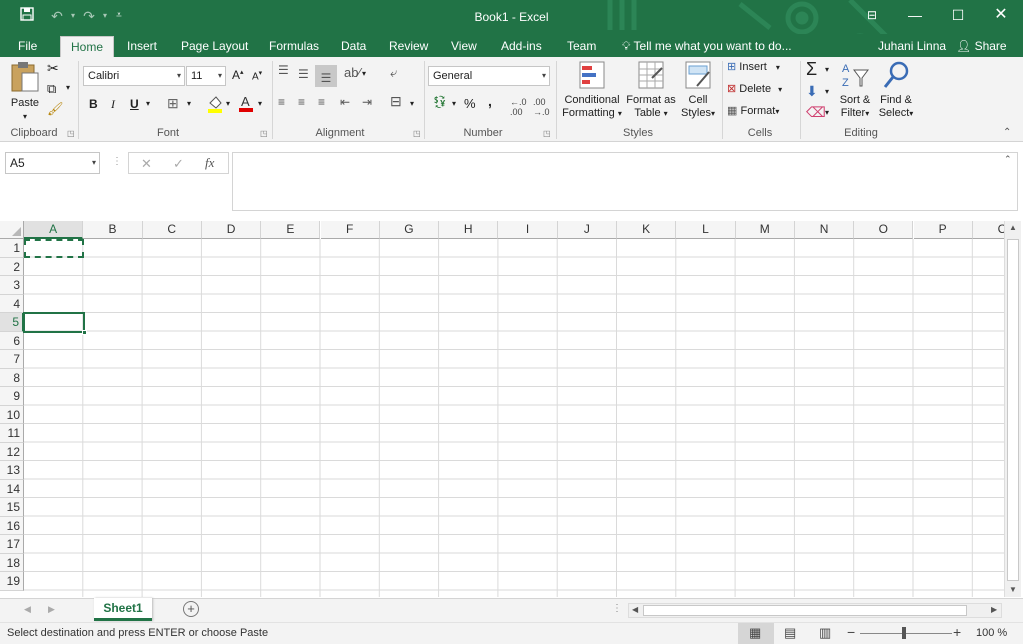 The width and height of the screenshot is (1023, 644). I want to click on column-header: F, so click(350, 230).